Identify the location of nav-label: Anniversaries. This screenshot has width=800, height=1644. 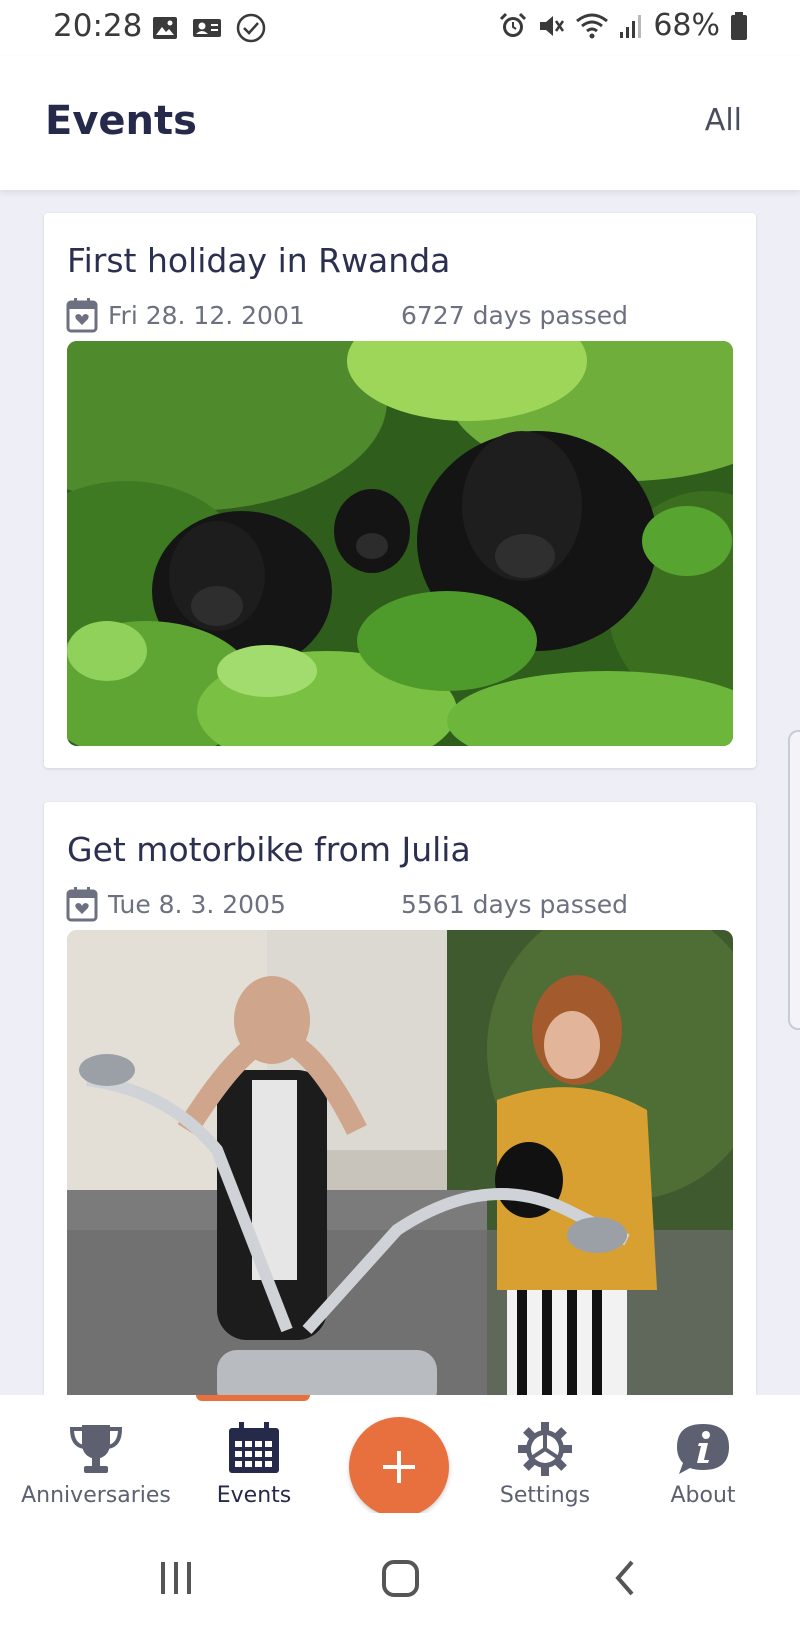
(96, 1495).